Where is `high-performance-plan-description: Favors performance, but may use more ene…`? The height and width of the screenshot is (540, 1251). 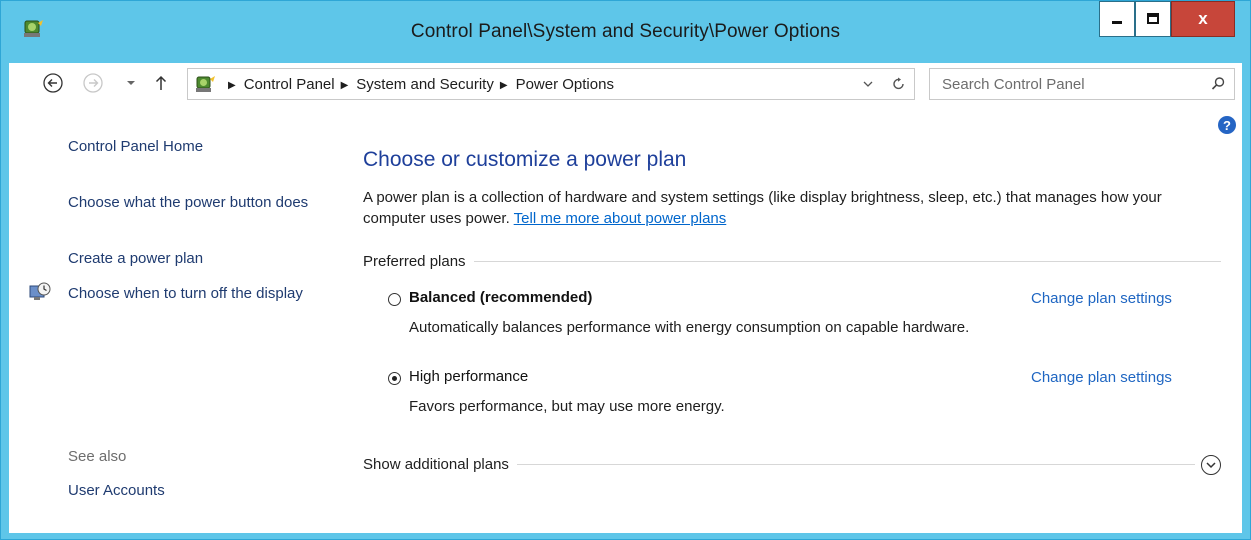 high-performance-plan-description: Favors performance, but may use more ene… is located at coordinates (567, 406).